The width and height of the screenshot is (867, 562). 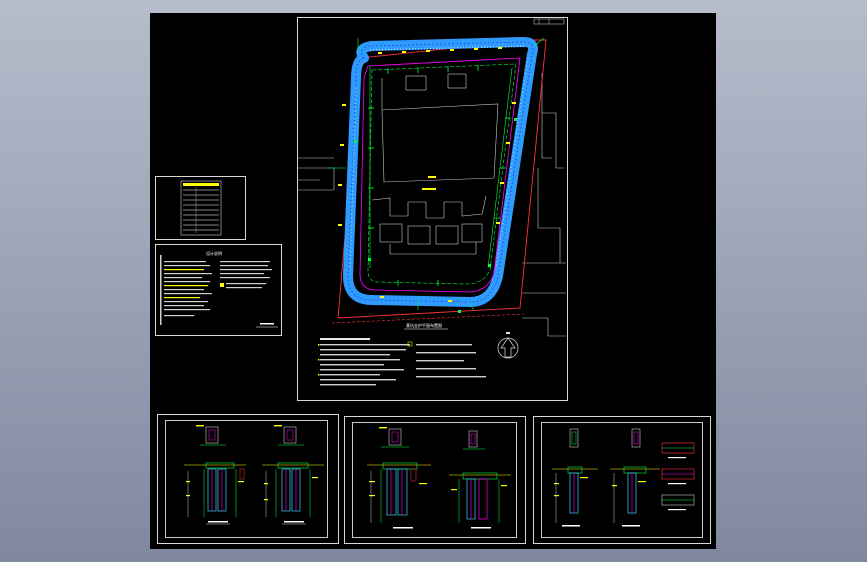 I want to click on building-footprint, so click(x=435, y=164).